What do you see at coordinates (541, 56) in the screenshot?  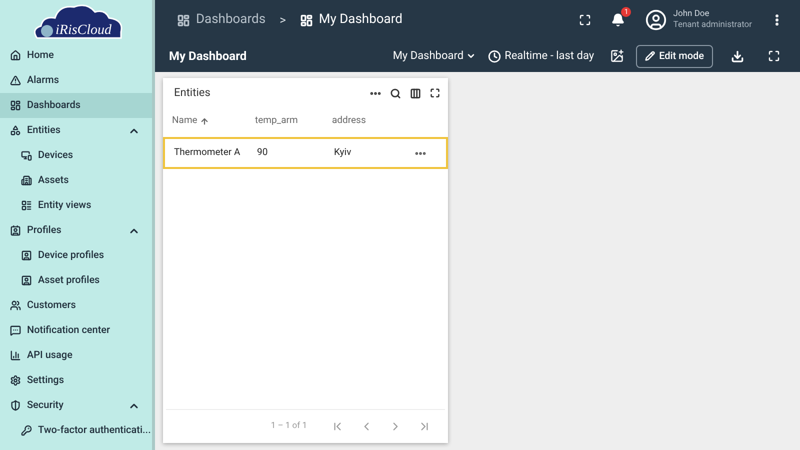 I see `timewindow-button: Realtime - last day` at bounding box center [541, 56].